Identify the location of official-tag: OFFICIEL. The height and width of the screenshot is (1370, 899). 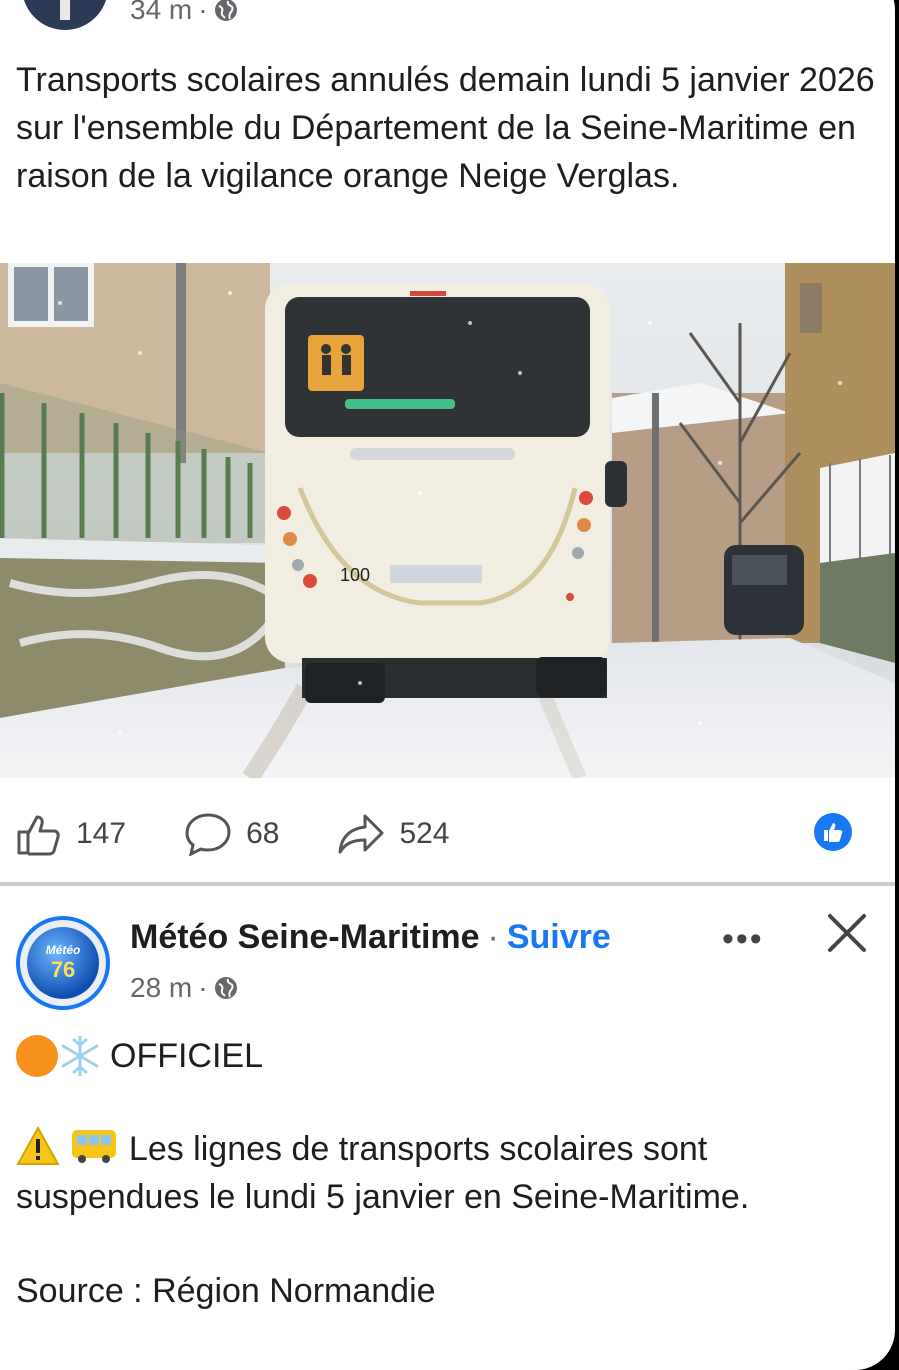
(187, 1055).